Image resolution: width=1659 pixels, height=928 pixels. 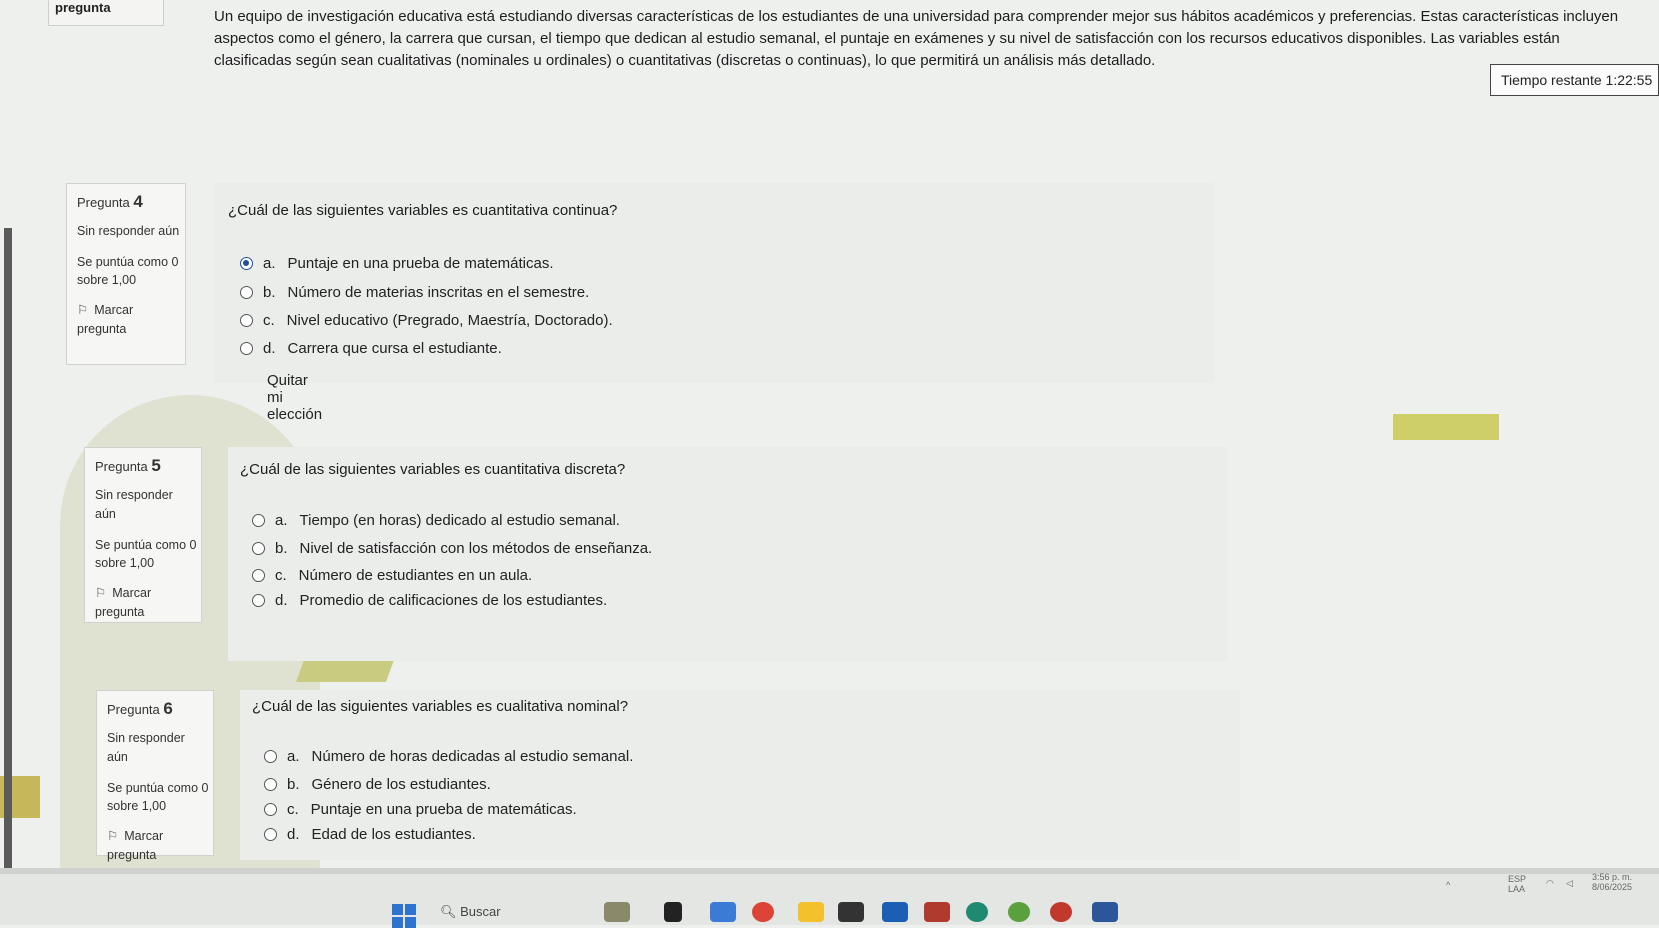 What do you see at coordinates (448, 911) in the screenshot?
I see `search-icon: 🔍︎` at bounding box center [448, 911].